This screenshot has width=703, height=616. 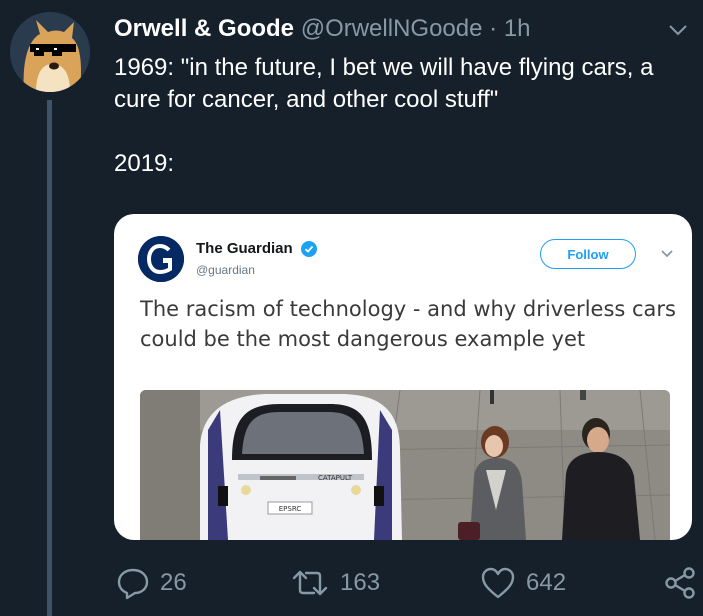 I want to click on verified-badge-icon, so click(x=308, y=249).